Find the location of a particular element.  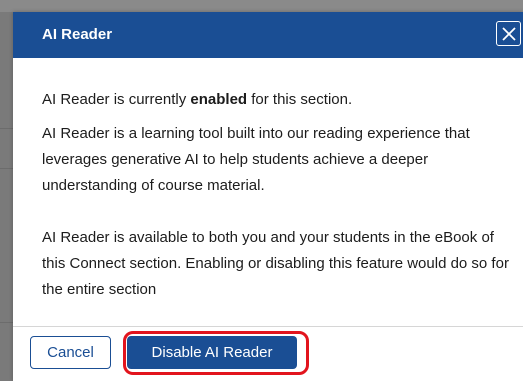

status-value: enabled is located at coordinates (219, 99).